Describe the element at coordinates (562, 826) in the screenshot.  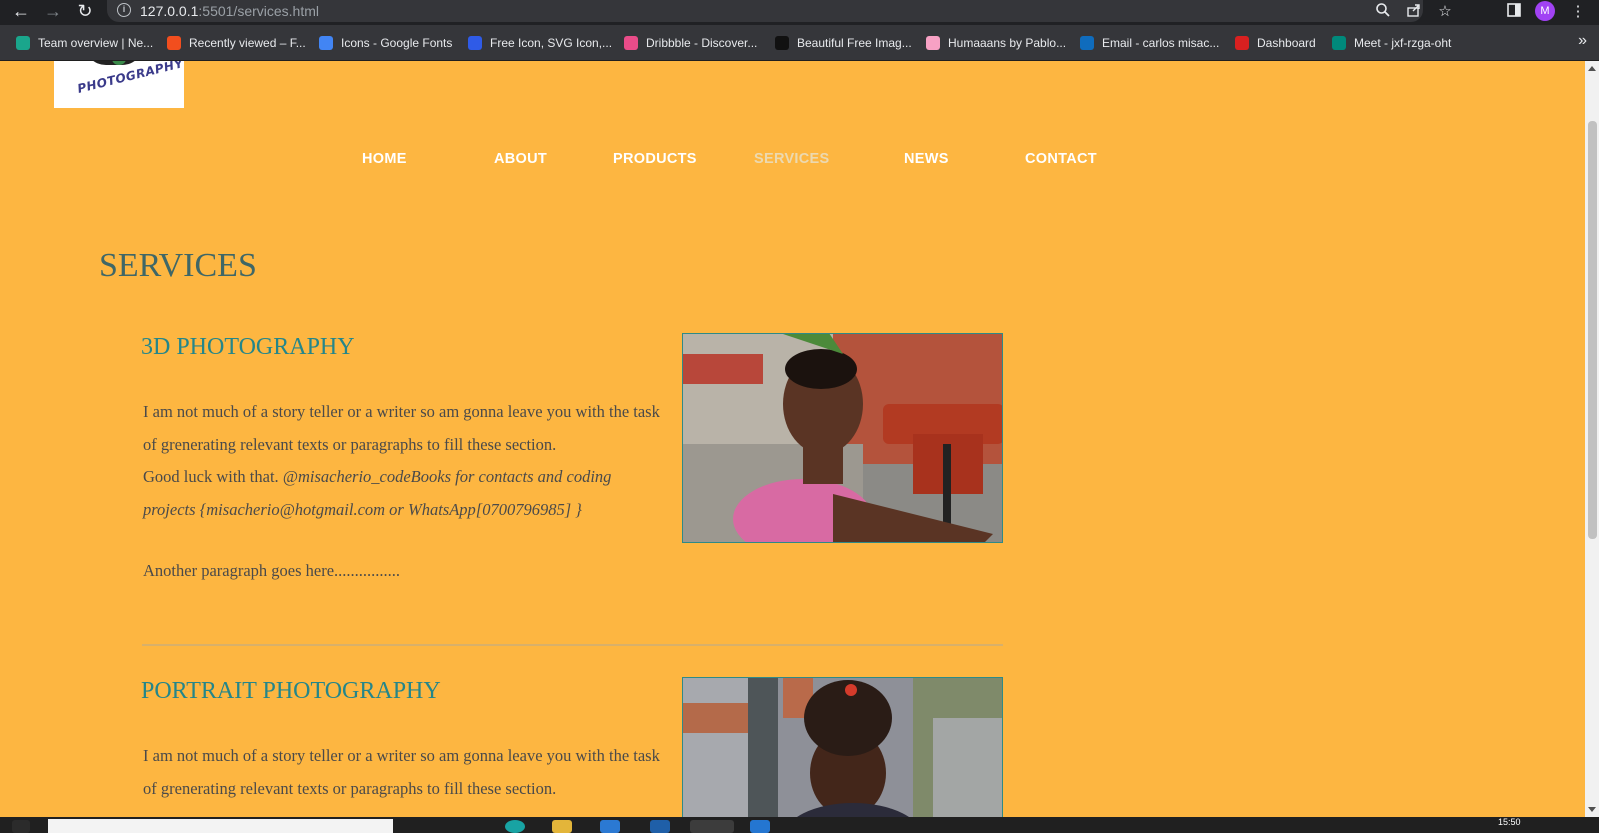
I see `explorer-icon` at that location.